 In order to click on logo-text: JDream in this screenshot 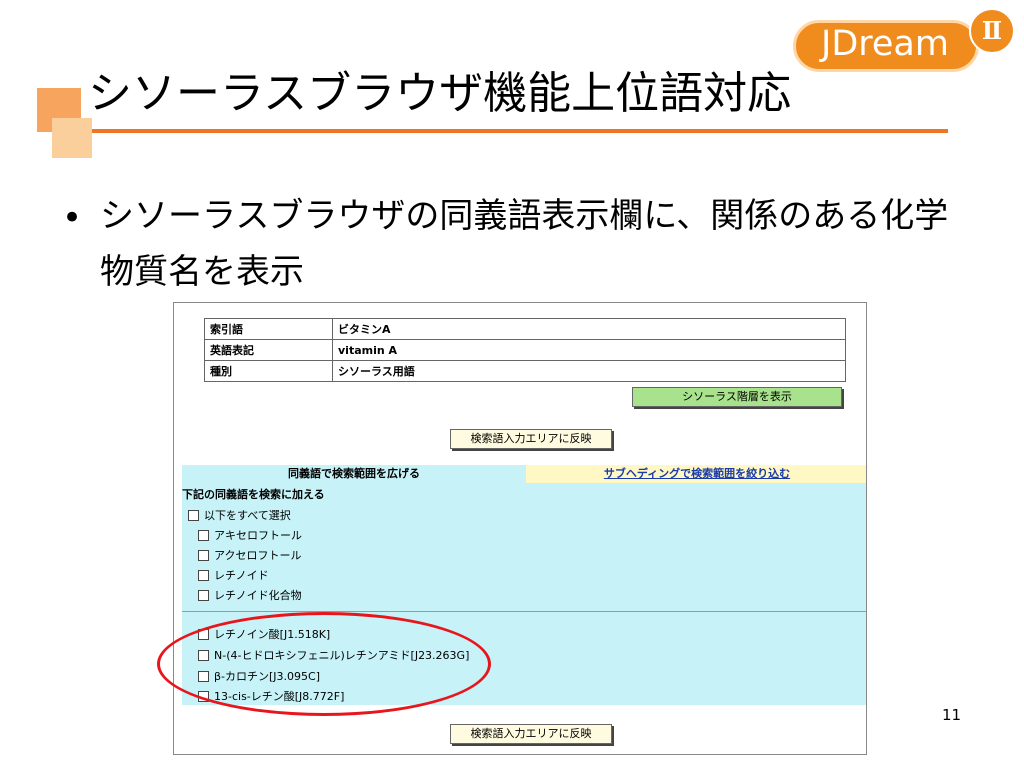, I will do `click(885, 44)`.